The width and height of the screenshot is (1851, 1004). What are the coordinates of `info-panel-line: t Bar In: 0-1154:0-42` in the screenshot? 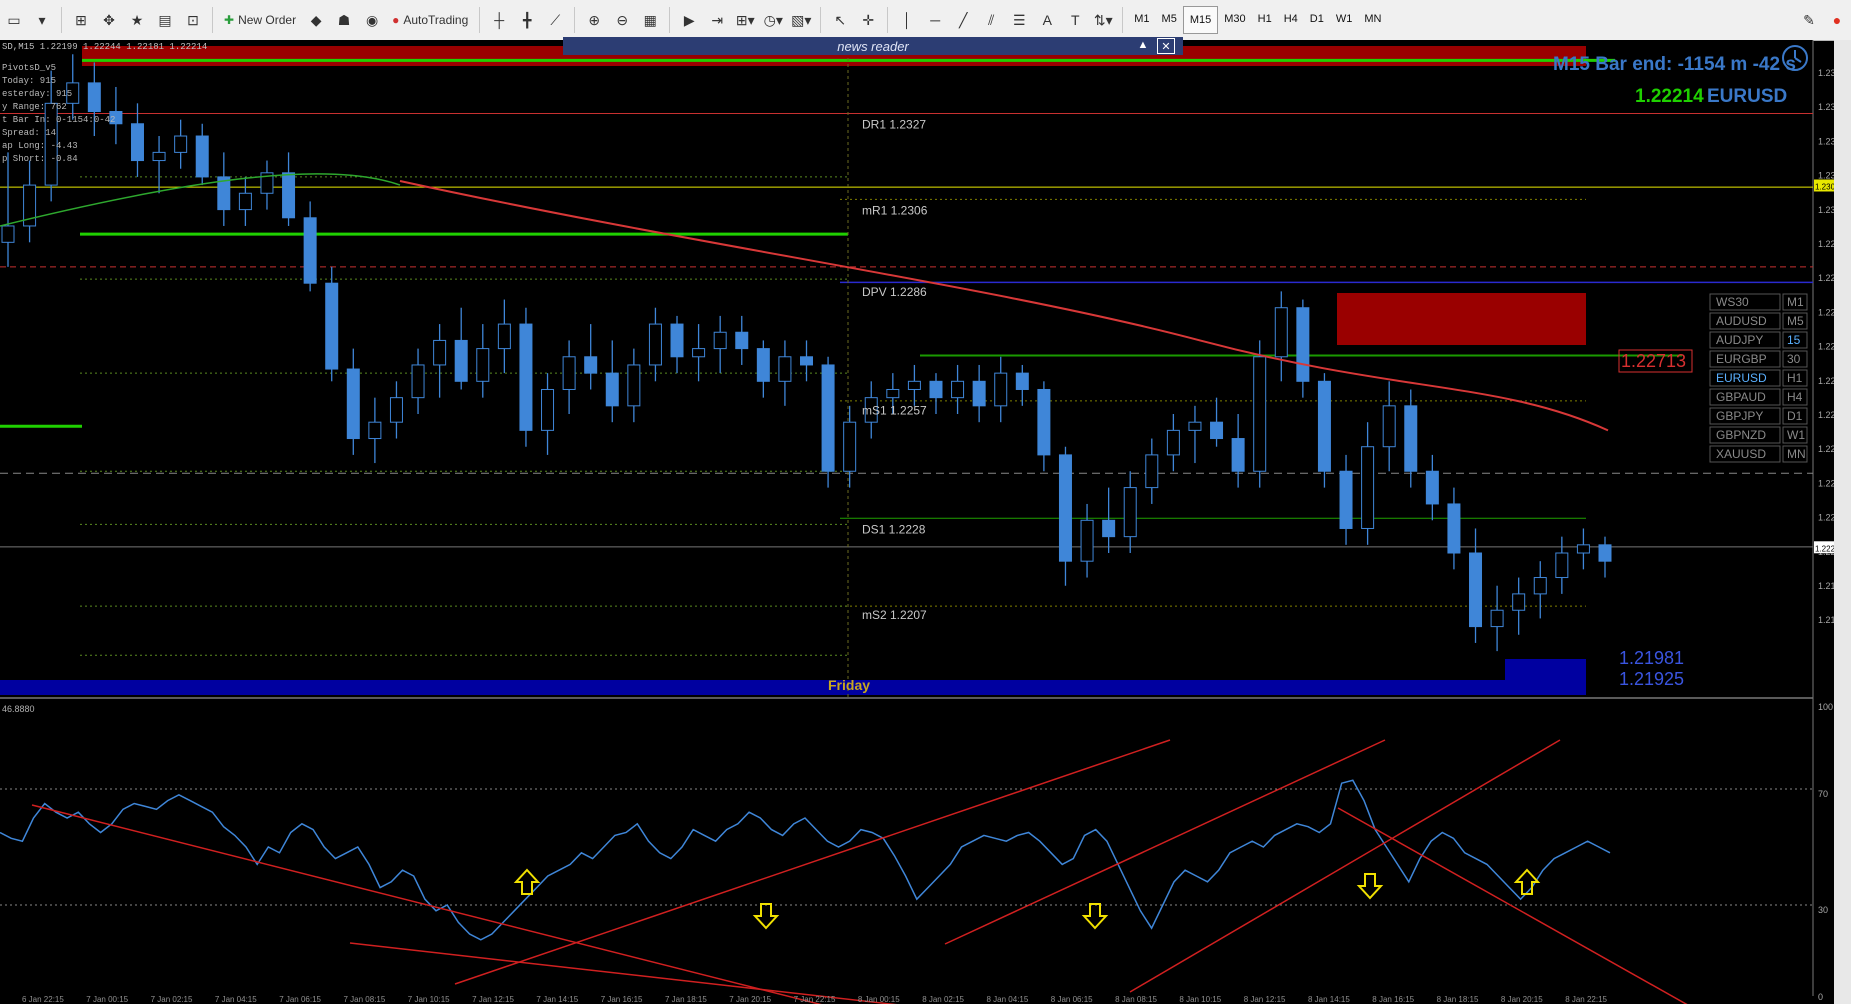 It's located at (58, 120).